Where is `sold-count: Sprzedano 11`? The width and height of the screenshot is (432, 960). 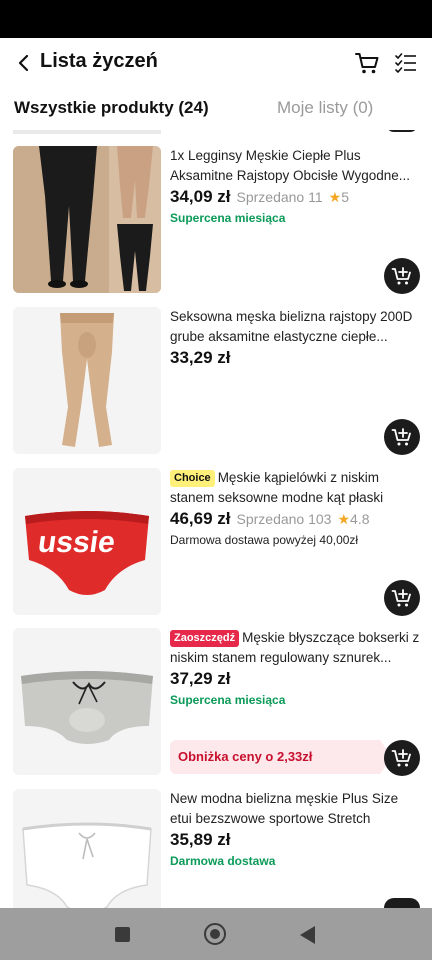 sold-count: Sprzedano 11 is located at coordinates (279, 197).